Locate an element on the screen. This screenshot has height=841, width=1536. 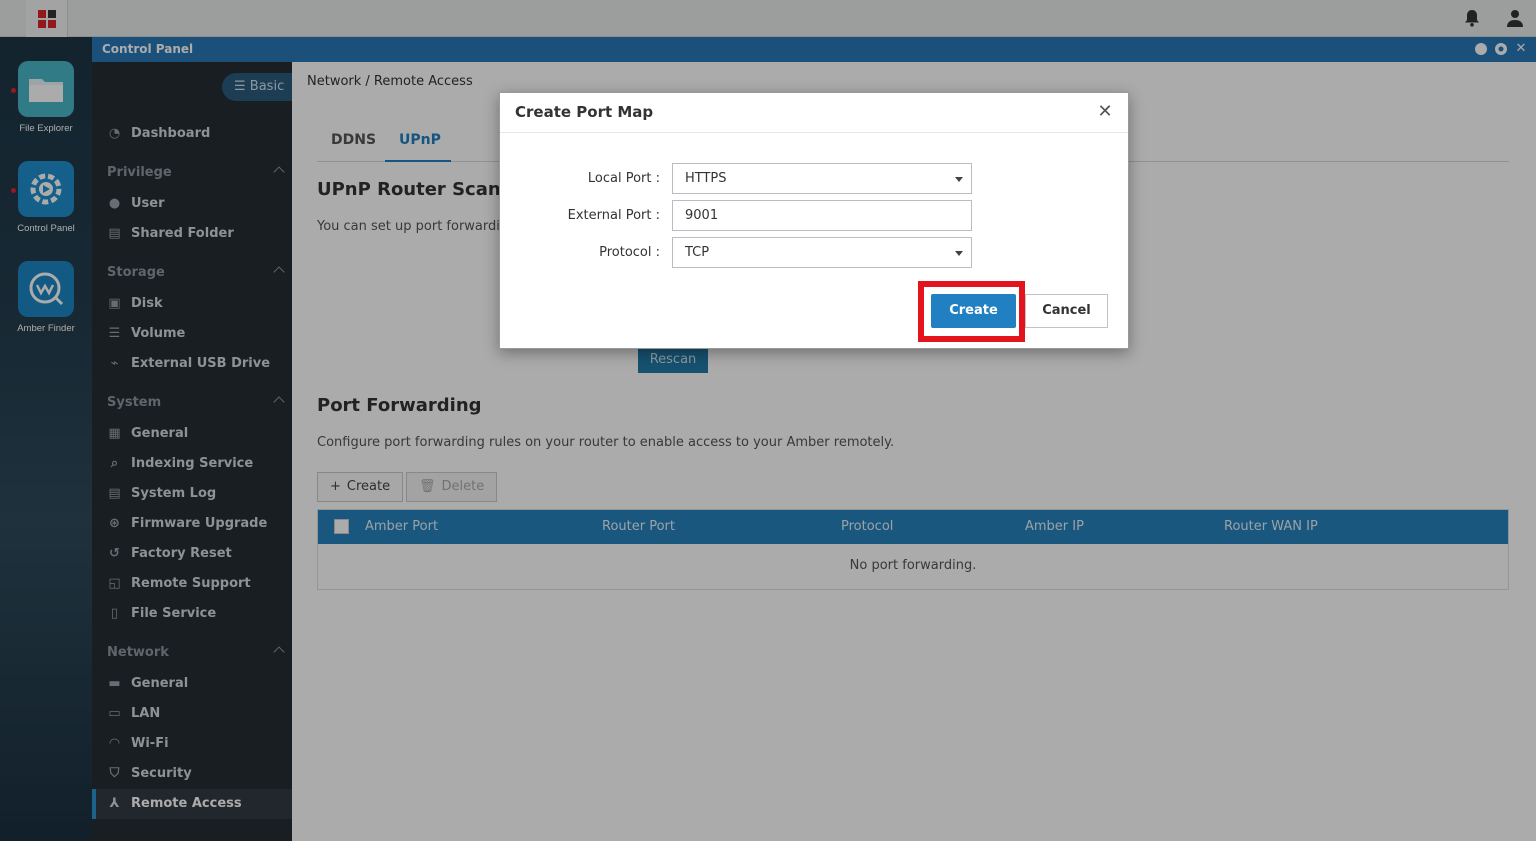
protocol-label: Protocol : is located at coordinates (629, 252).